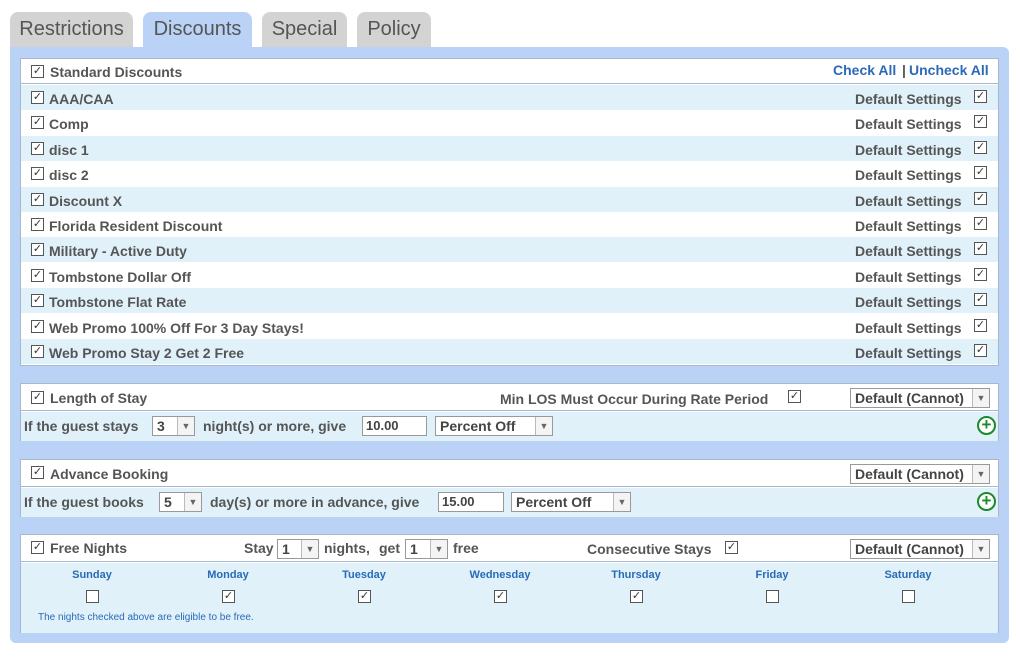  What do you see at coordinates (69, 124) in the screenshot?
I see `discount-label: Comp` at bounding box center [69, 124].